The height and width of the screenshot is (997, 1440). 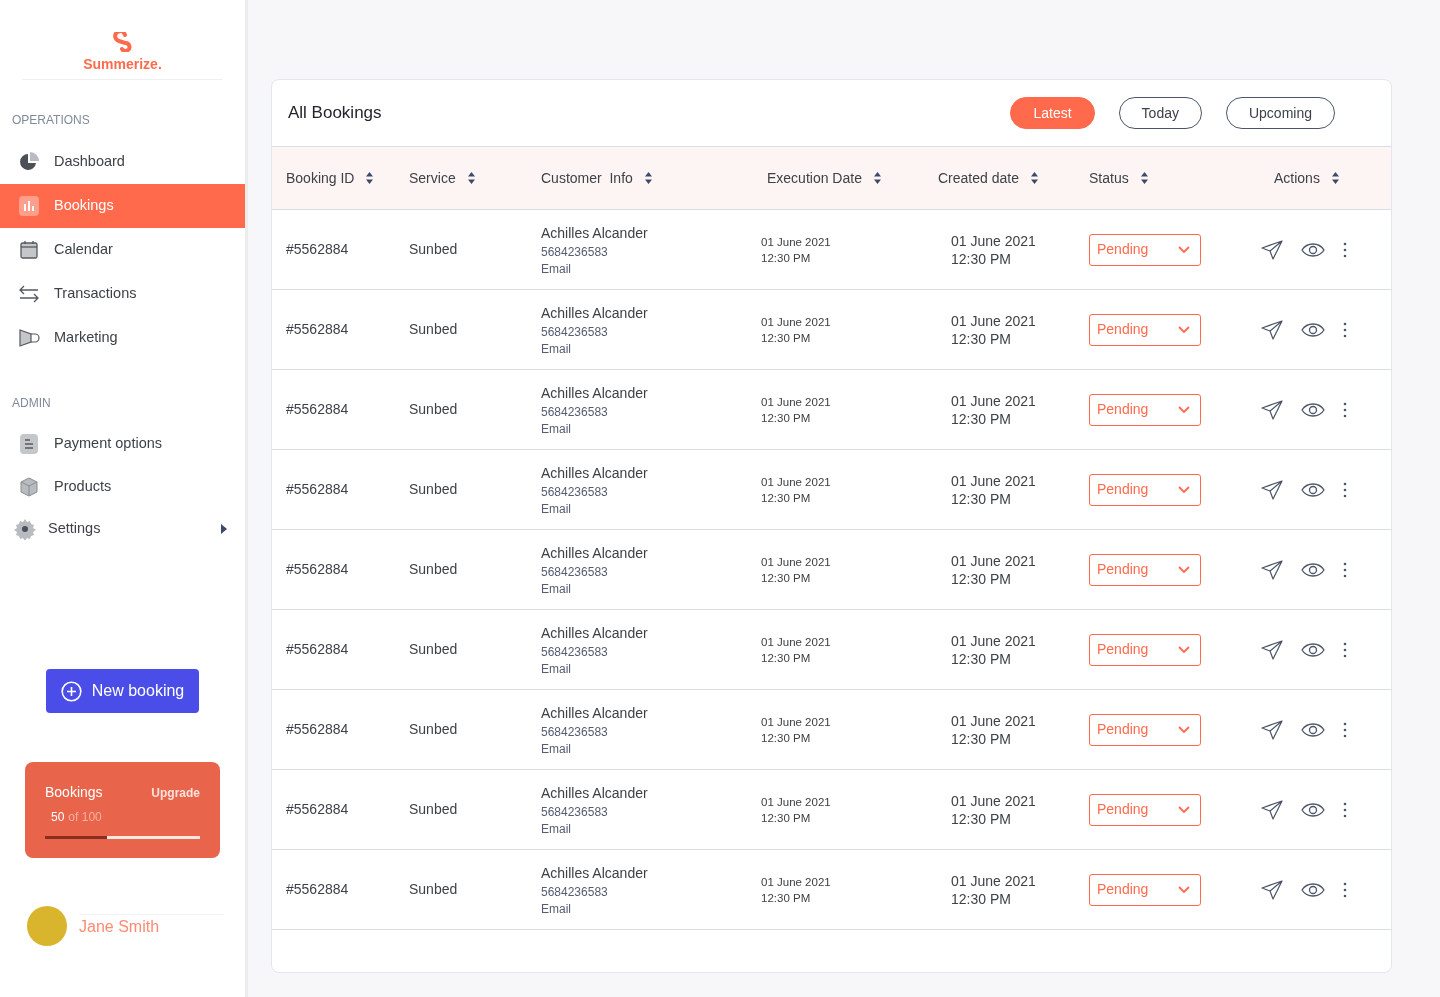 I want to click on bar-chart-icon, so click(x=29, y=206).